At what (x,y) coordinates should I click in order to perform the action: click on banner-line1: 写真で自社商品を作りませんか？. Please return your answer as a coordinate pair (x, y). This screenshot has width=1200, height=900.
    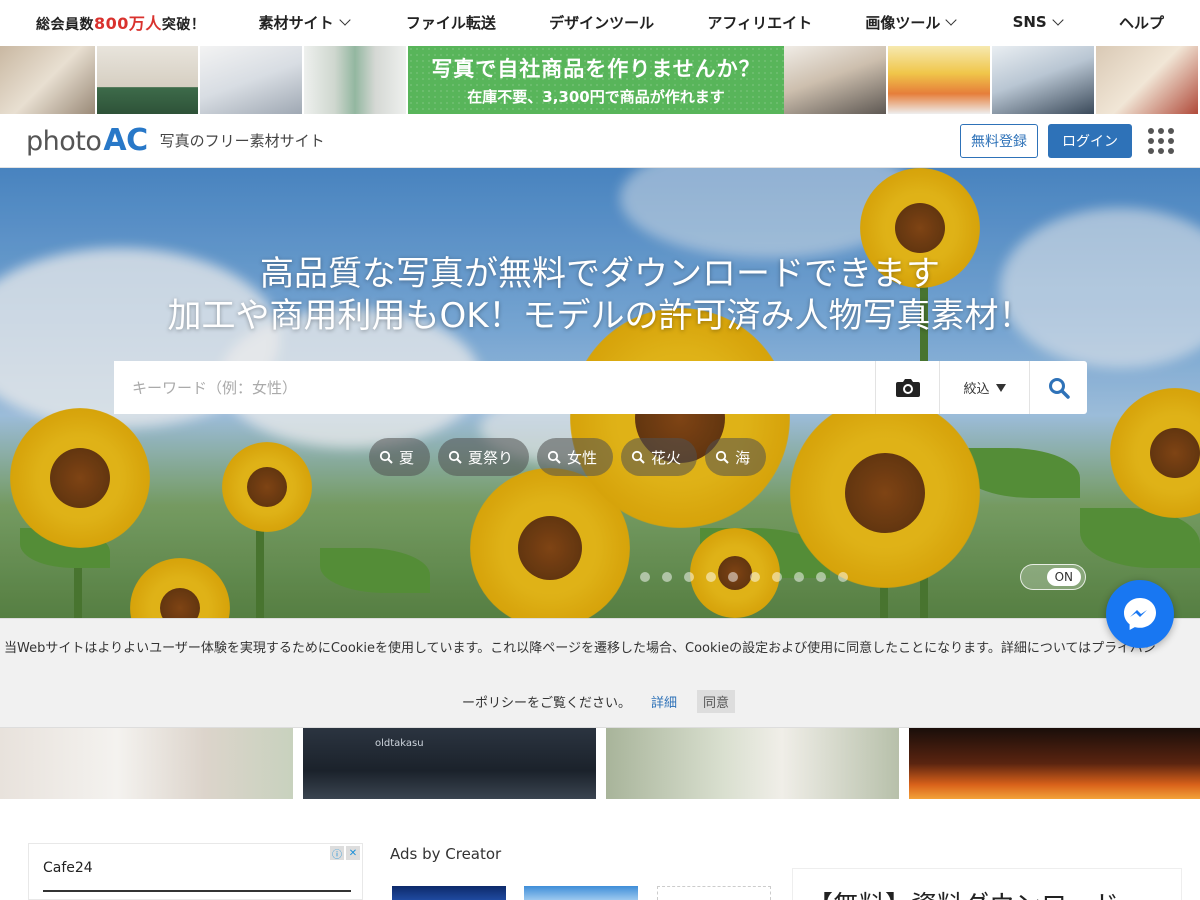
    Looking at the image, I should click on (596, 69).